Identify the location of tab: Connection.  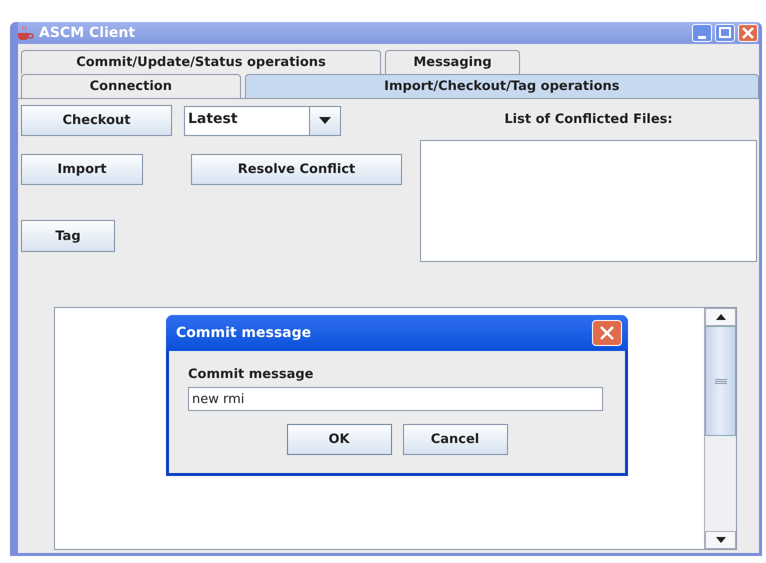
(131, 86).